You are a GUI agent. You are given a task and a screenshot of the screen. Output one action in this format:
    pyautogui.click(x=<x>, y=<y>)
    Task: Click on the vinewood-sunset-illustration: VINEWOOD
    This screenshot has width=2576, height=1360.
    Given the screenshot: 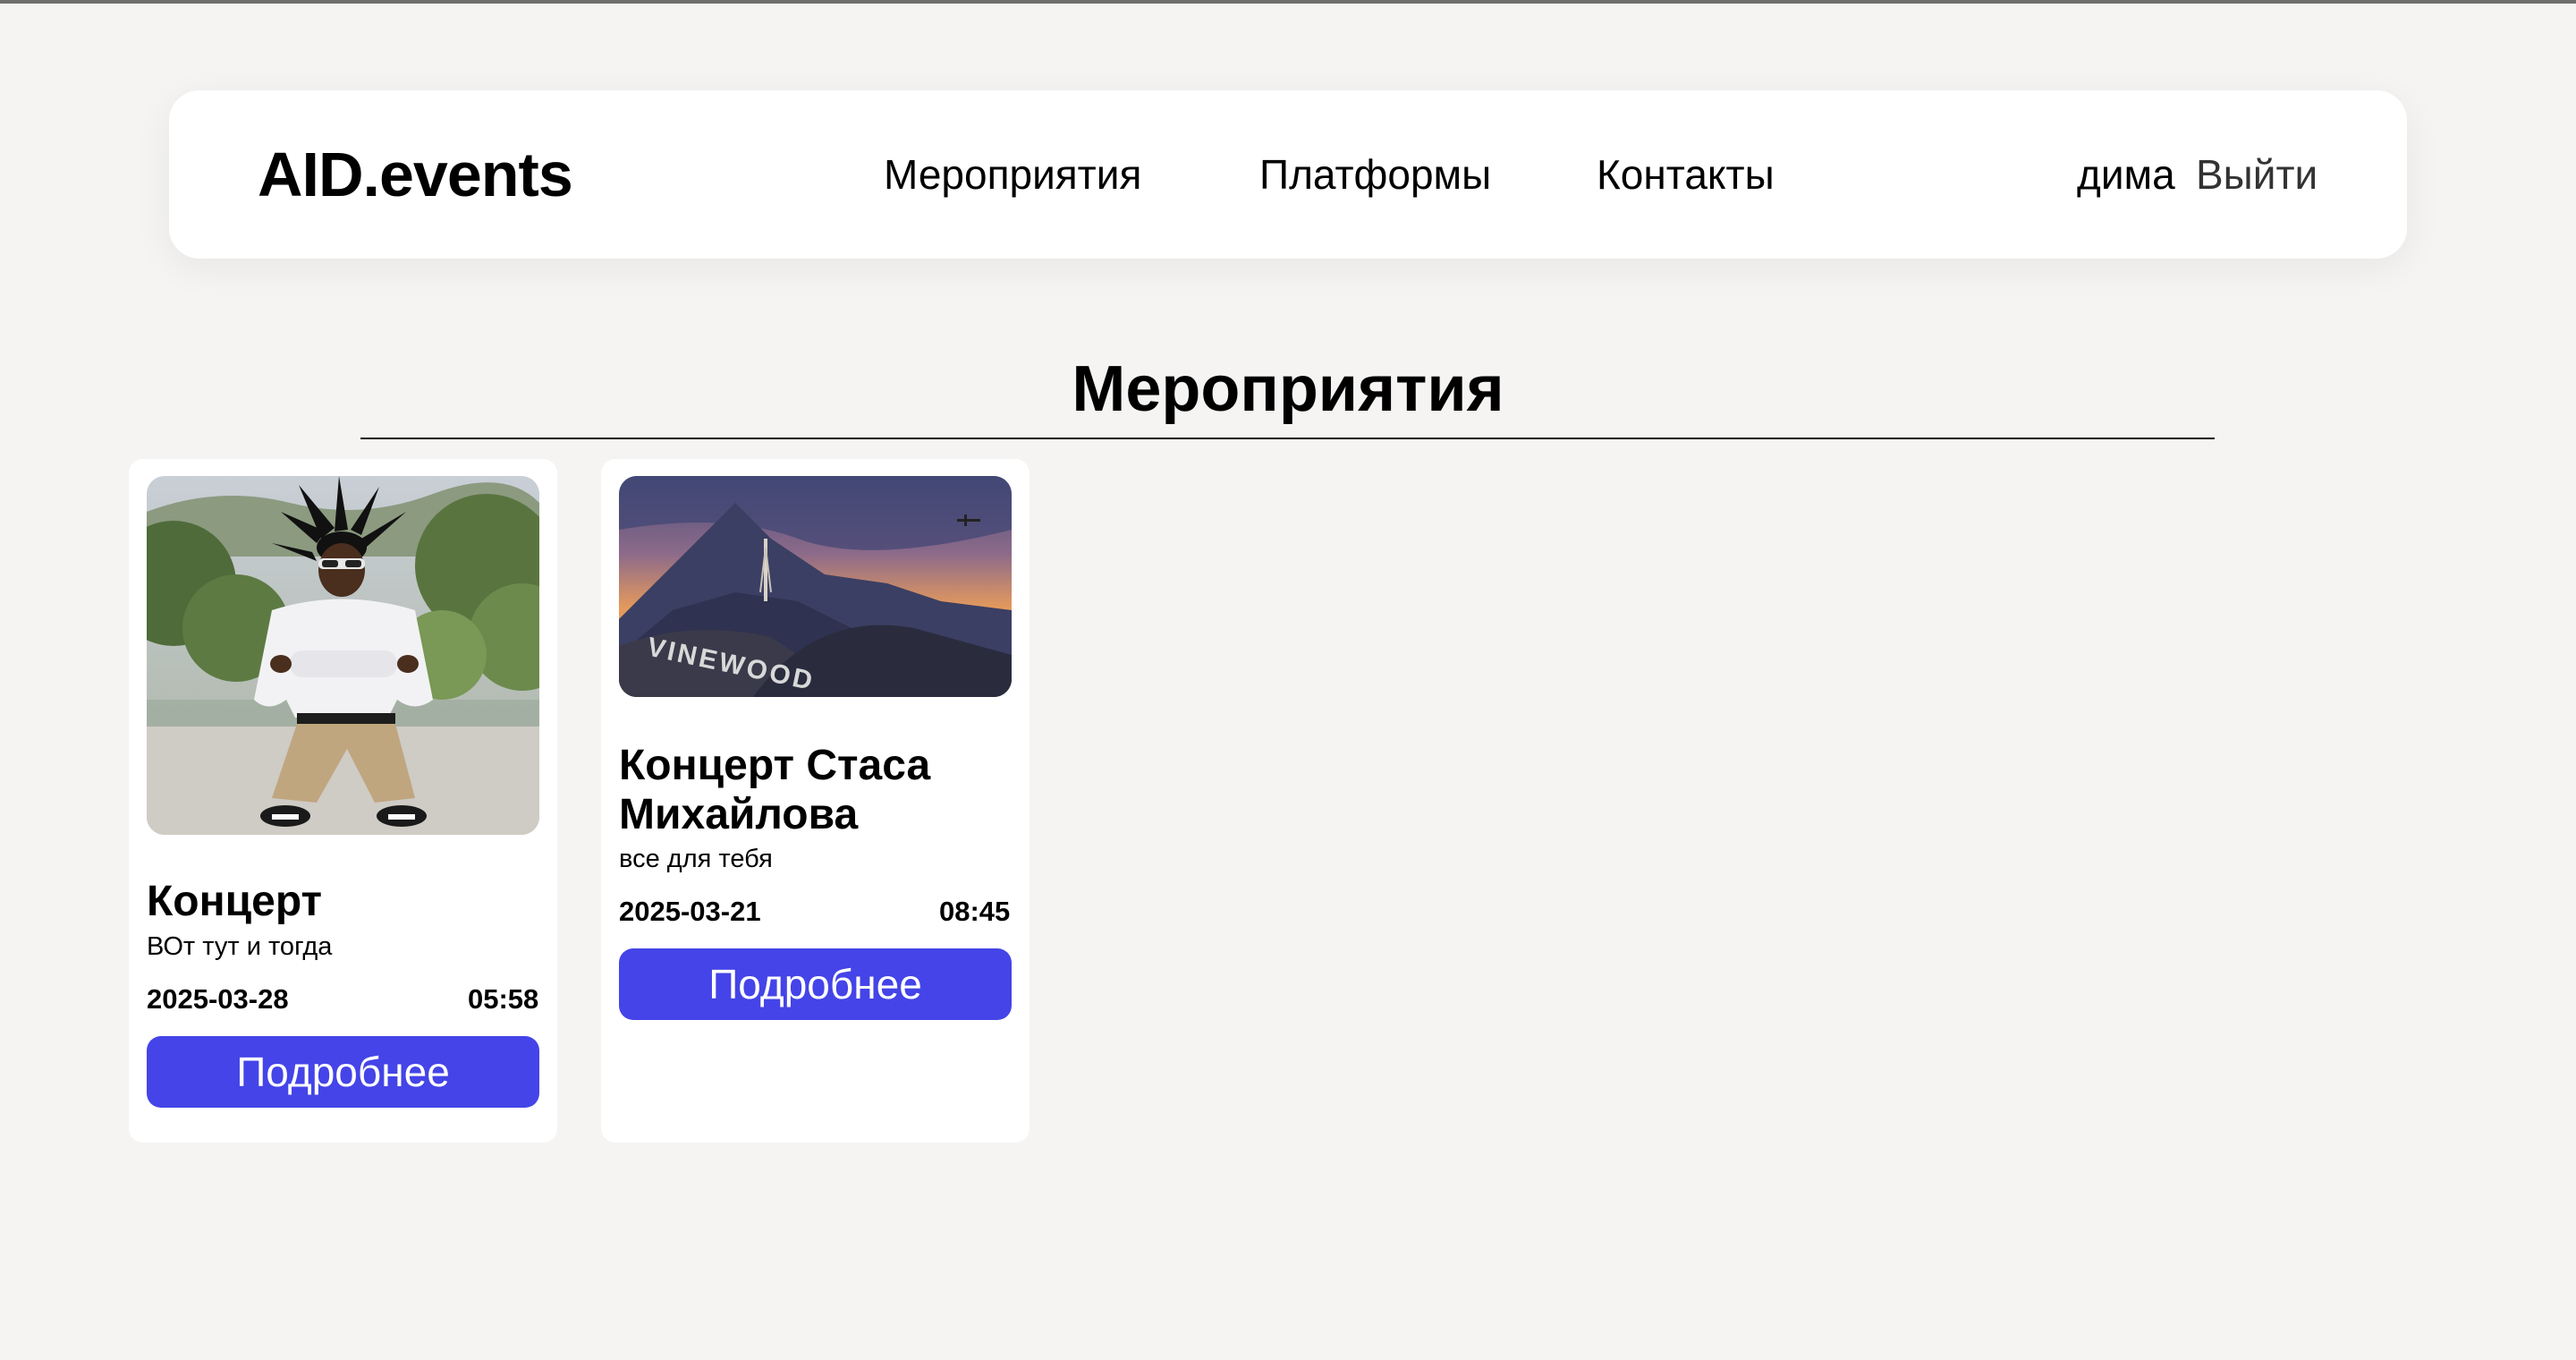 What is the action you would take?
    pyautogui.click(x=815, y=586)
    